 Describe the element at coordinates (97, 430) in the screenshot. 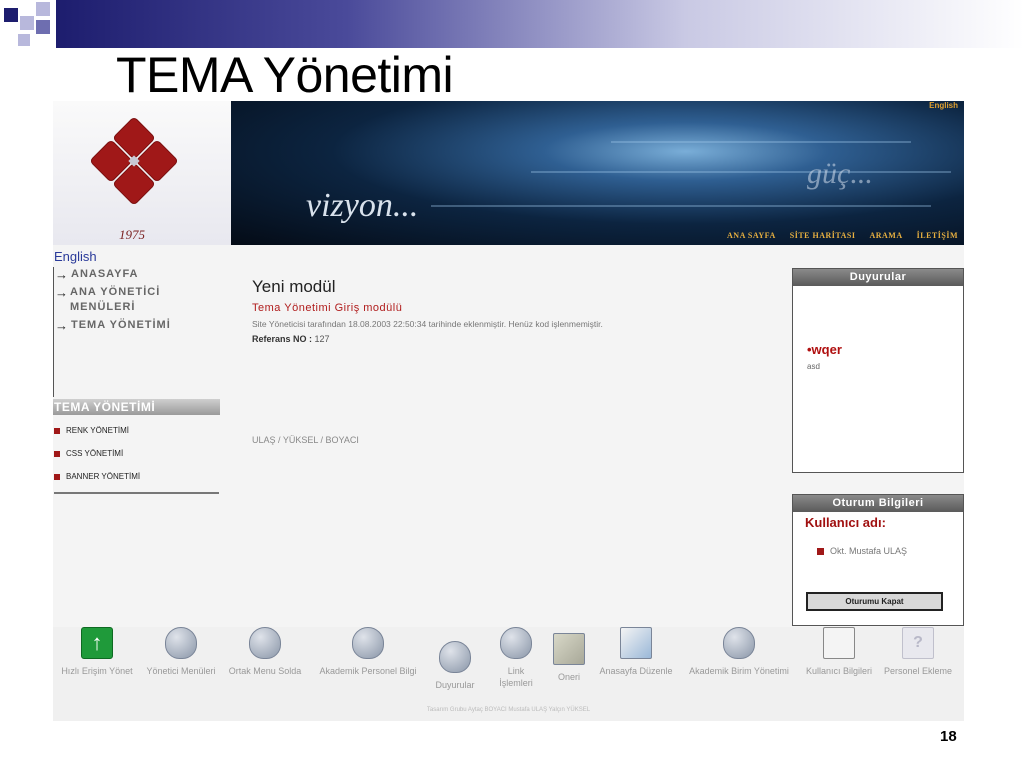

I see `subitem-label: RENK YÖNETİMİ` at that location.